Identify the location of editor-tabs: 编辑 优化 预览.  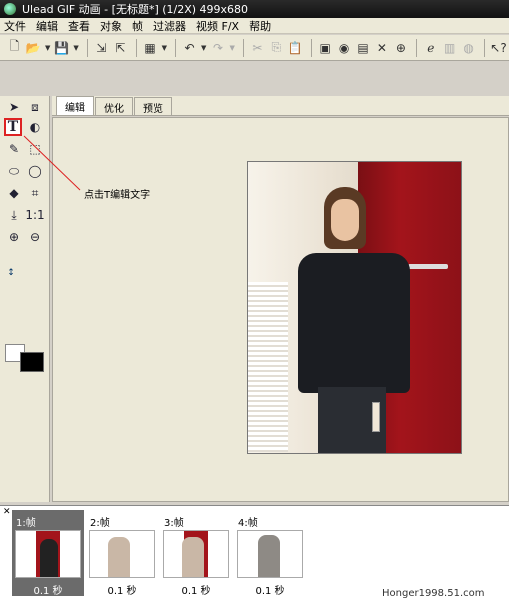
(280, 106).